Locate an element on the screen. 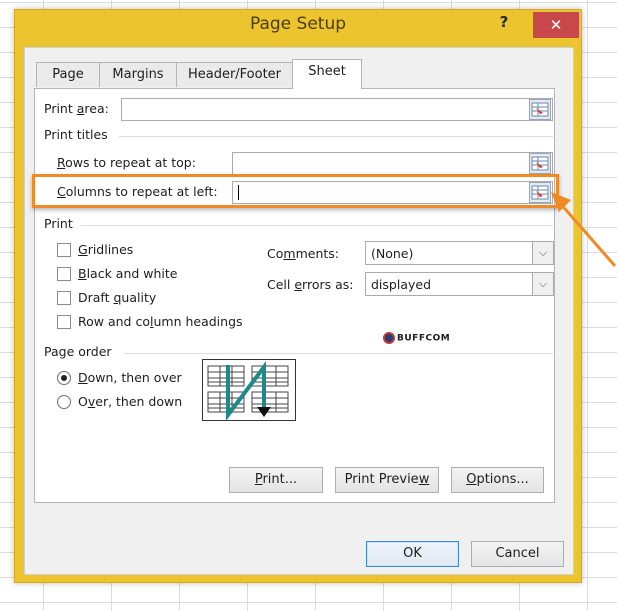  print-preview-button: Print Preview is located at coordinates (387, 480).